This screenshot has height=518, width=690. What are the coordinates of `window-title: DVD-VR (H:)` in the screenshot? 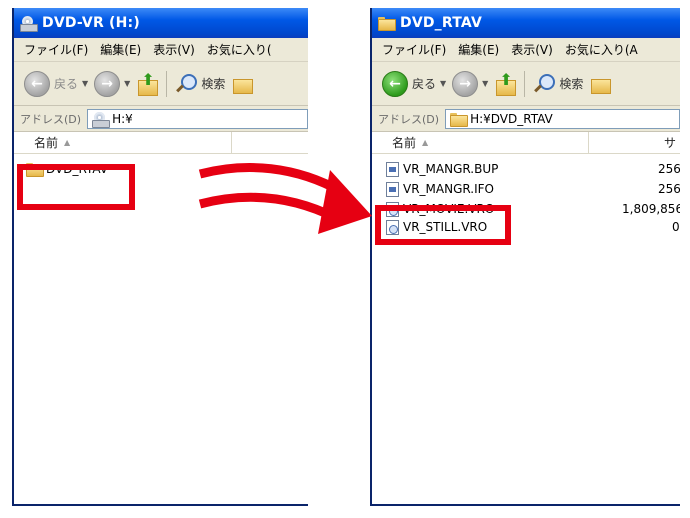 It's located at (91, 23).